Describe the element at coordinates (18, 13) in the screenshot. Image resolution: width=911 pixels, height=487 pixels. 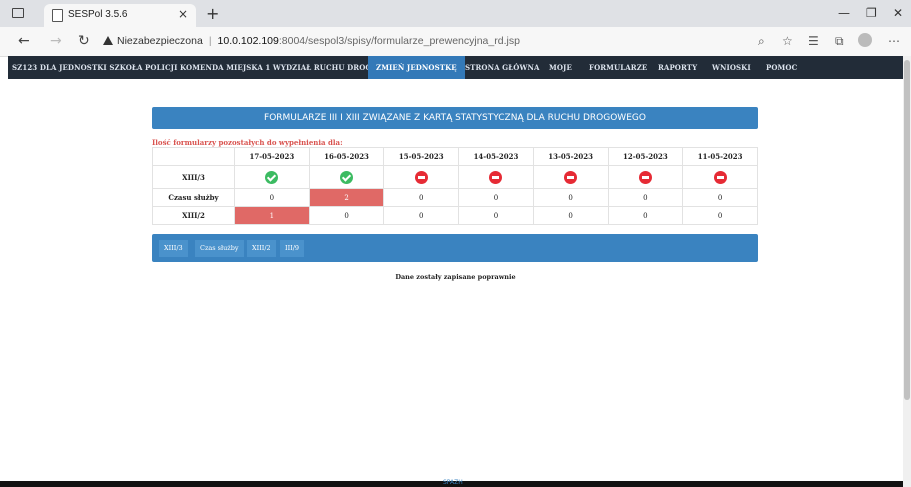
I see `tab-actions-icon` at that location.